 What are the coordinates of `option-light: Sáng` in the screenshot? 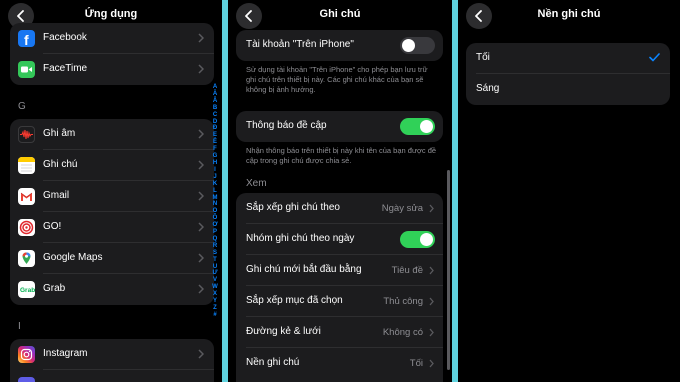 It's located at (568, 89).